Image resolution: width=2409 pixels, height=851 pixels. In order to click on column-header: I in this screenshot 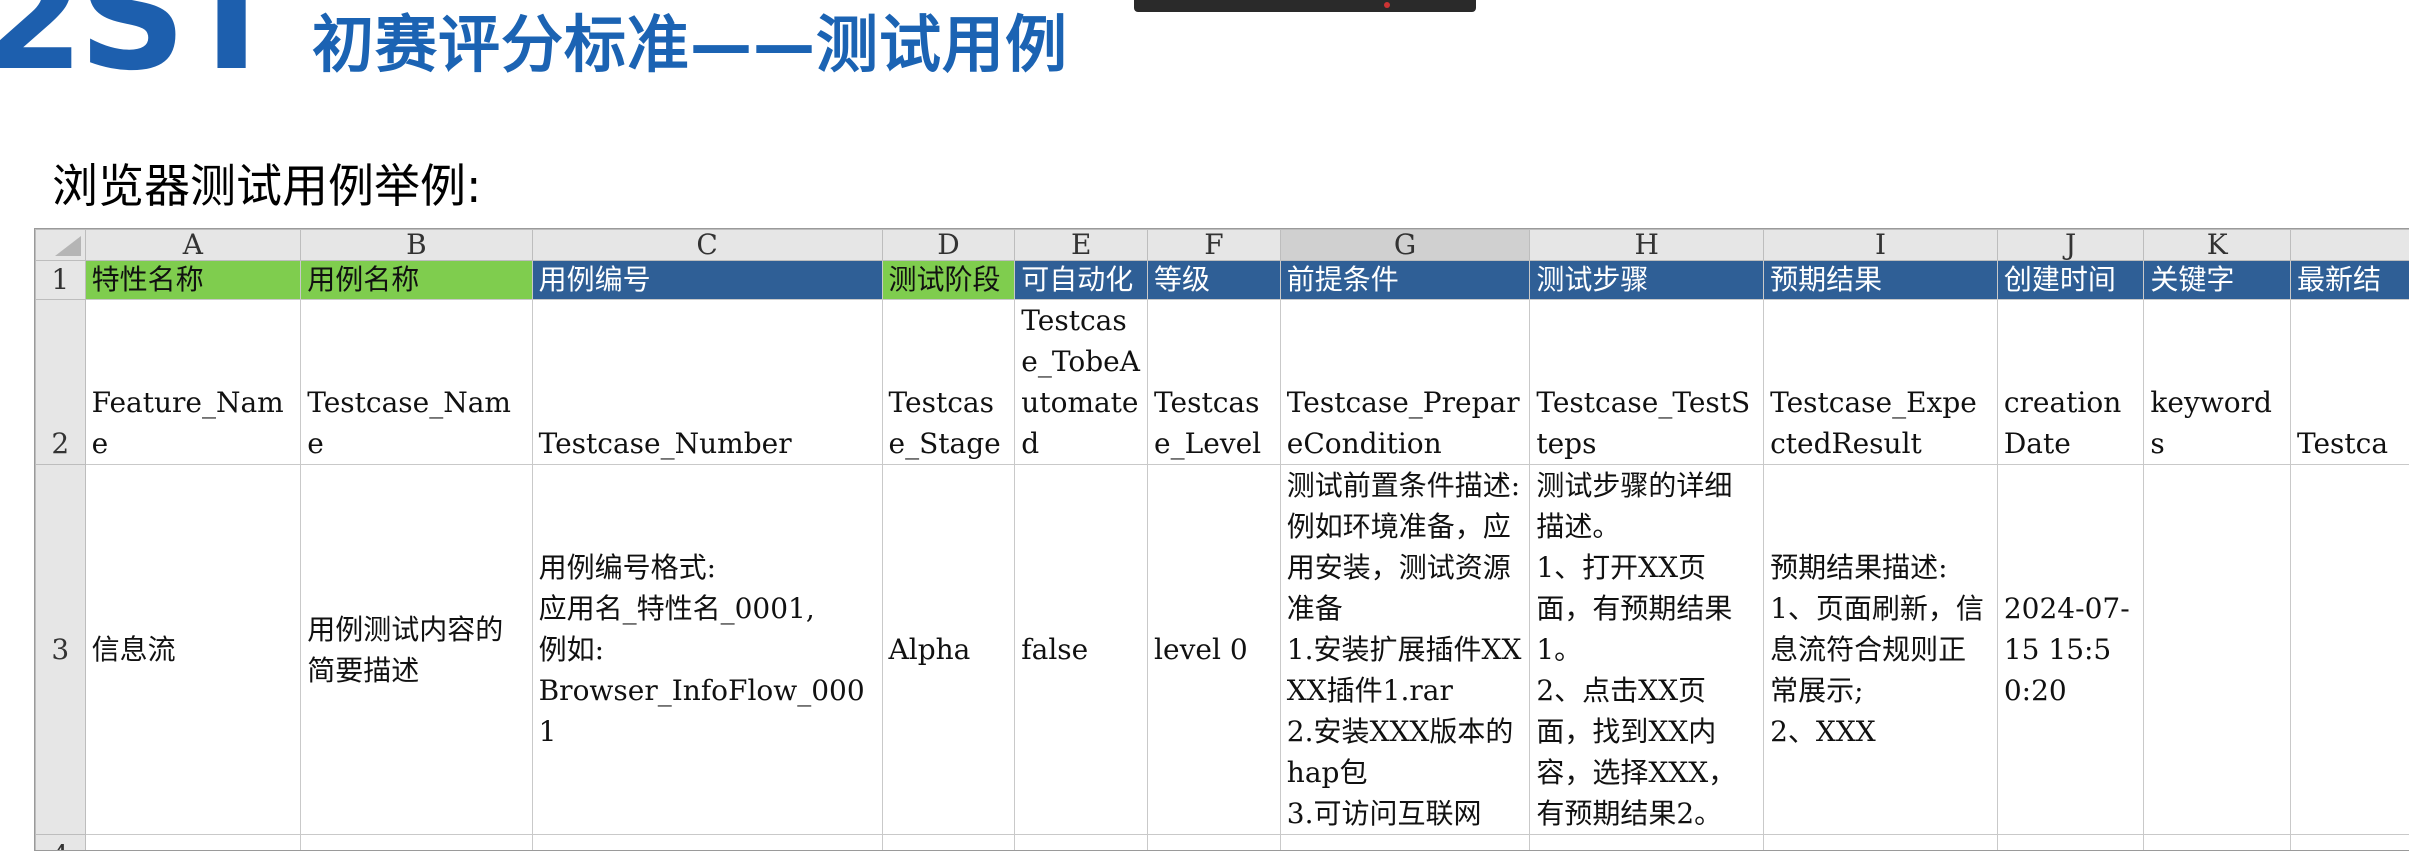, I will do `click(1881, 245)`.